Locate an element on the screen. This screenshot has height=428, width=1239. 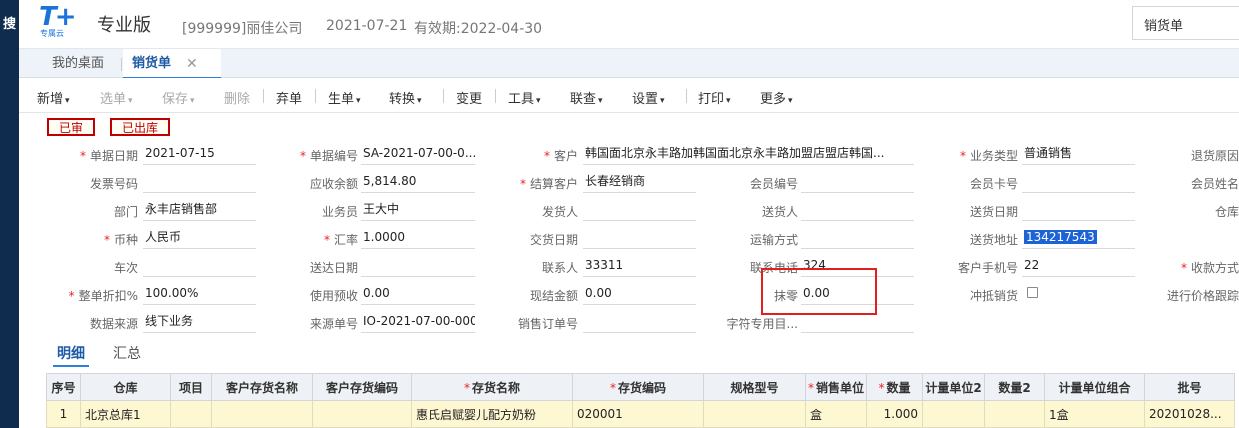
doc-date-field: 2021-07-15 is located at coordinates (199, 154).